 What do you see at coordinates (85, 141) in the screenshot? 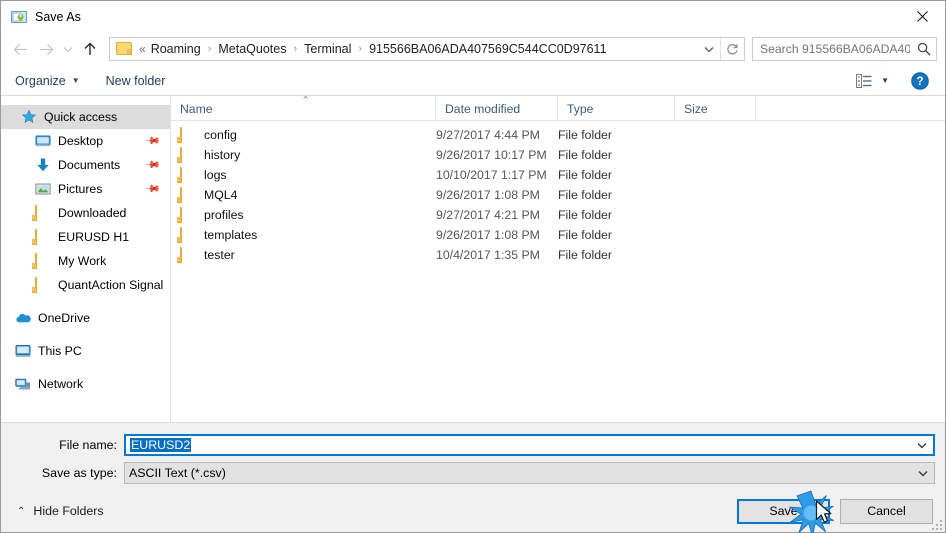
I see `sidebar-item-desktop: Desktop 📌` at bounding box center [85, 141].